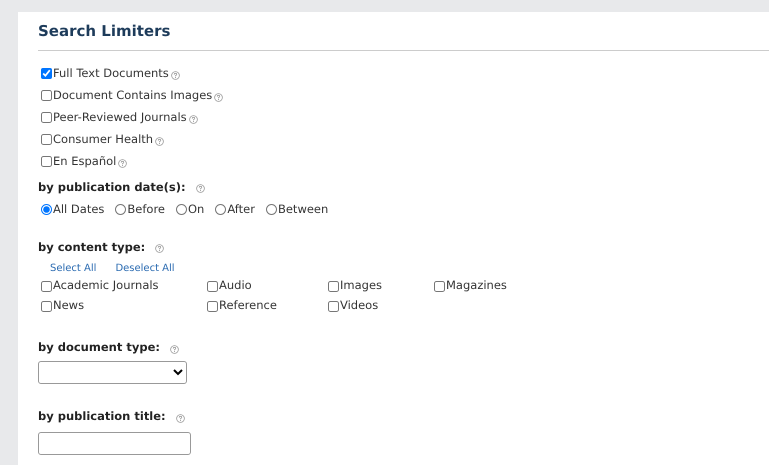  I want to click on checkbox-label: Reference, so click(248, 305).